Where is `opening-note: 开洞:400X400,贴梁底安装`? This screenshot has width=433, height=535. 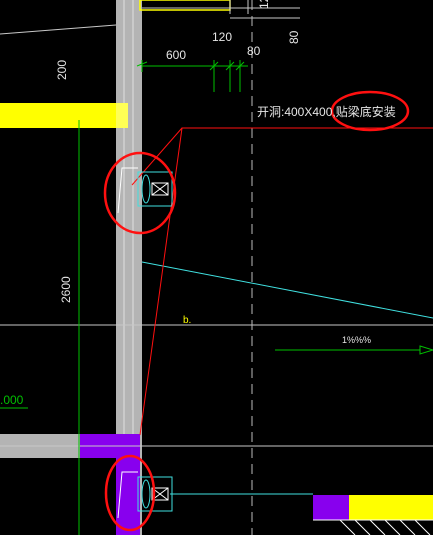 opening-note: 开洞:400X400,贴梁底安装 is located at coordinates (326, 111).